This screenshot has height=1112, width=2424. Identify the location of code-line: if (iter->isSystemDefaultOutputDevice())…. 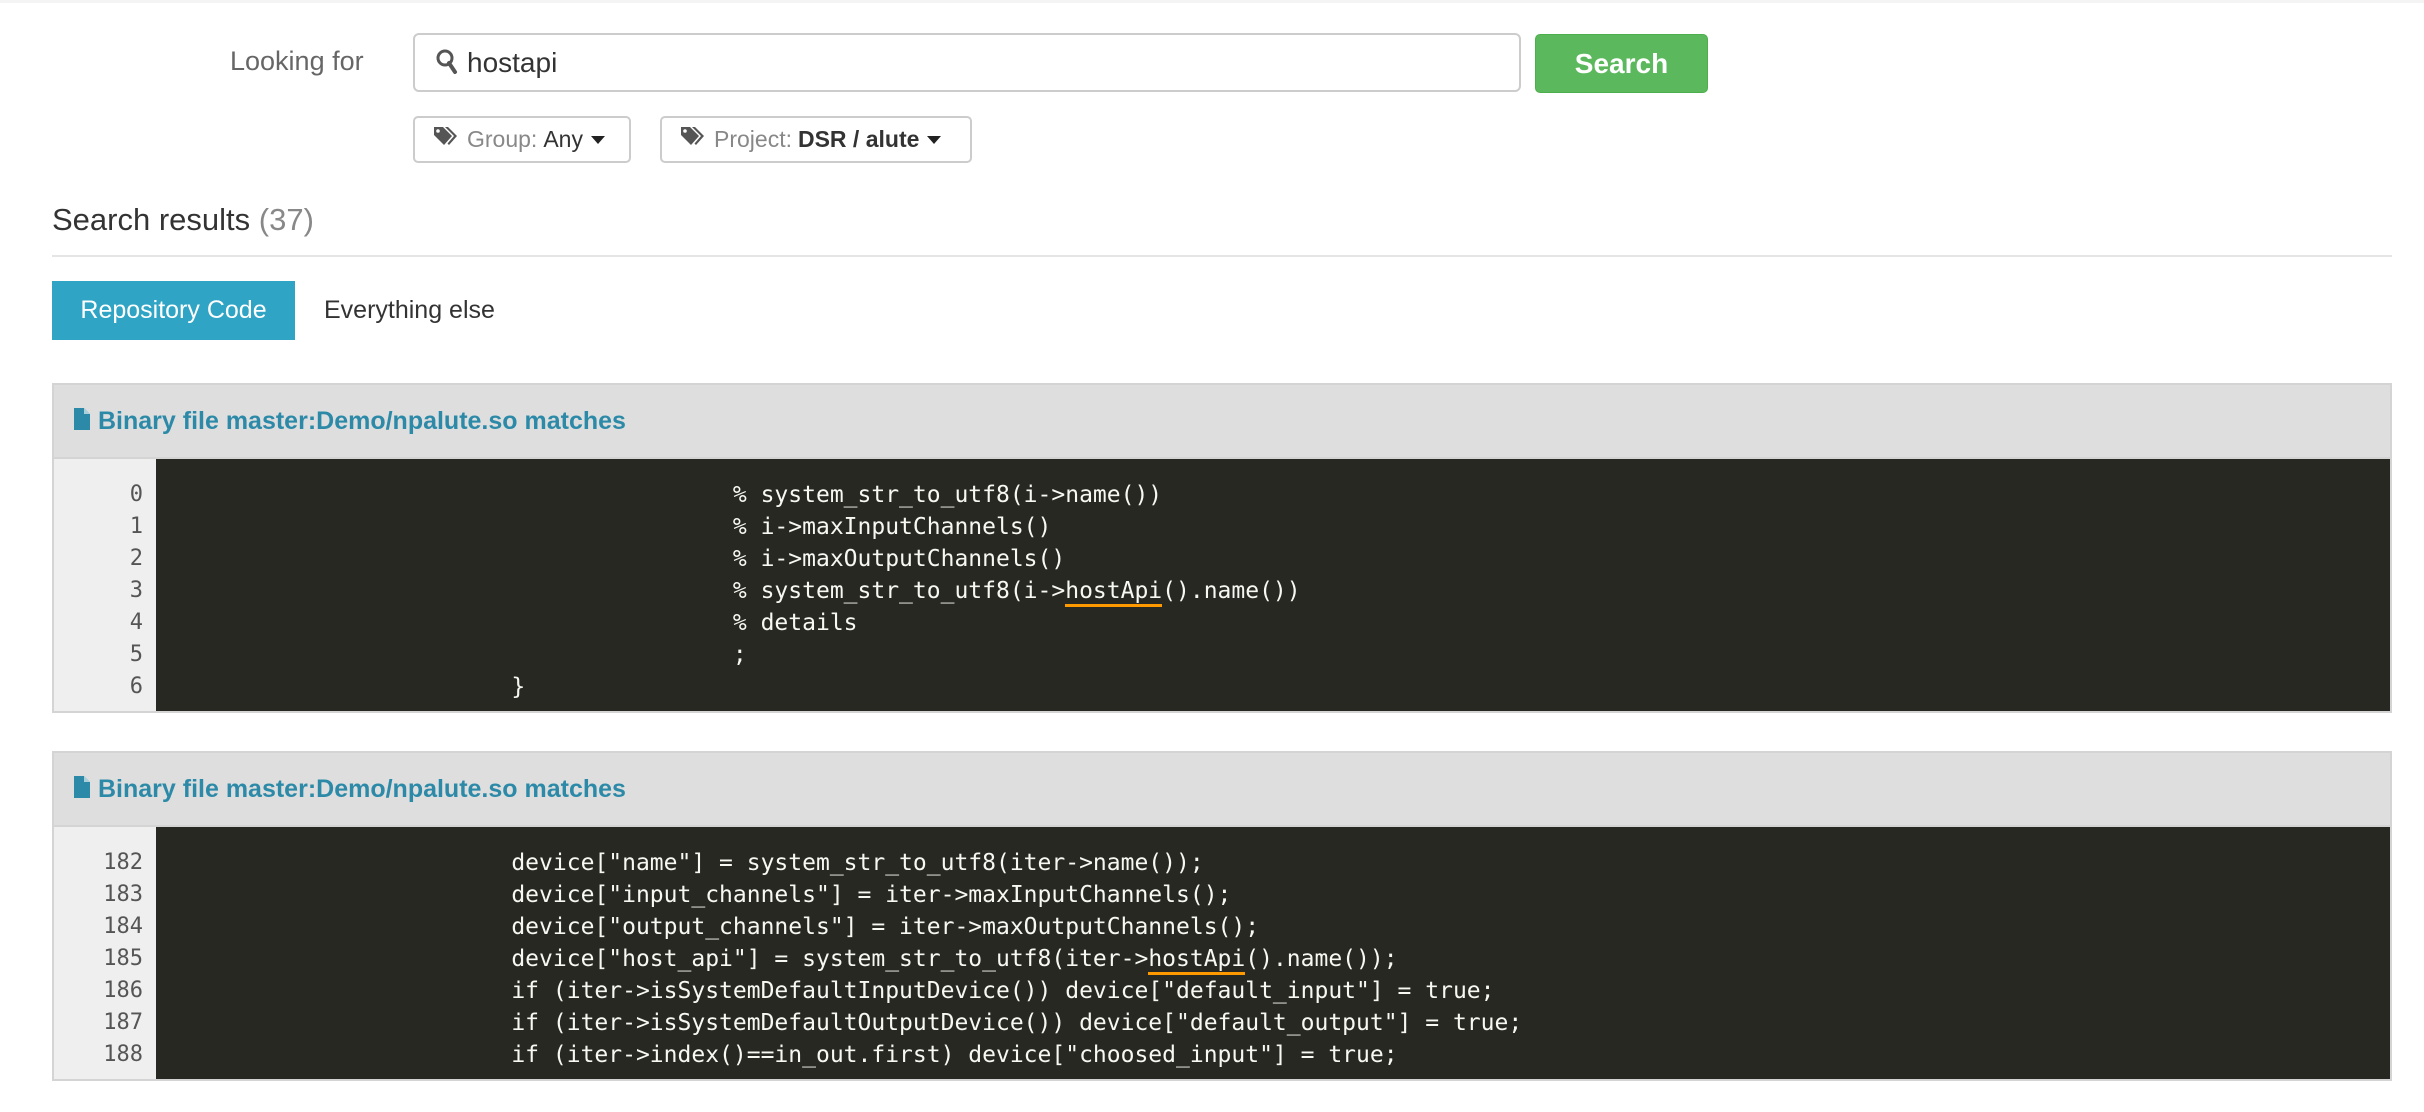
(1284, 1023).